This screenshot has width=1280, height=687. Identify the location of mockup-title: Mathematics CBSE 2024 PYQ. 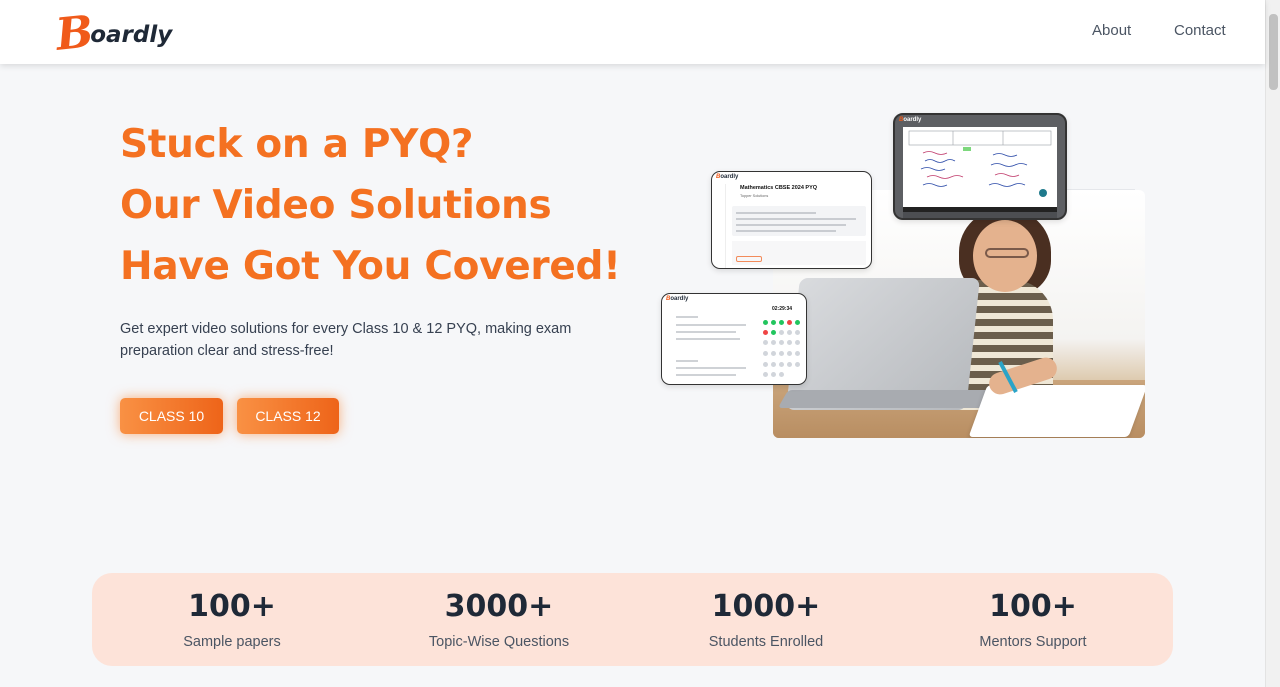
(779, 188).